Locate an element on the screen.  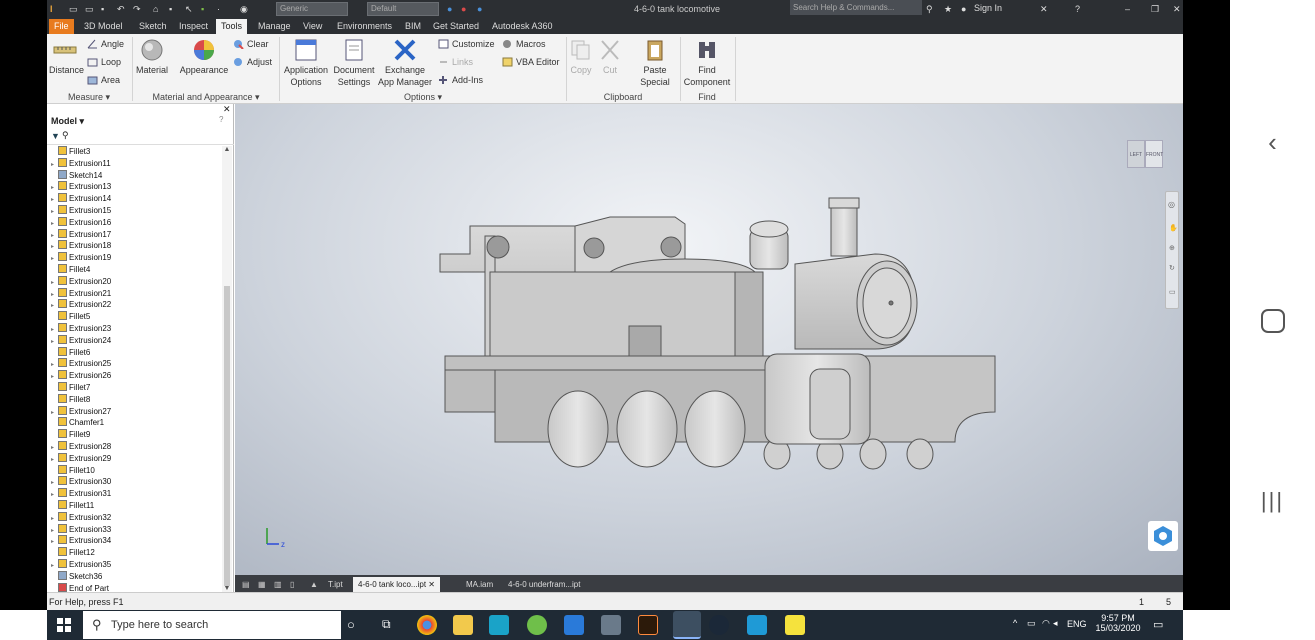
tree-item: ▸ Extrusion14 is located at coordinates (81, 199).